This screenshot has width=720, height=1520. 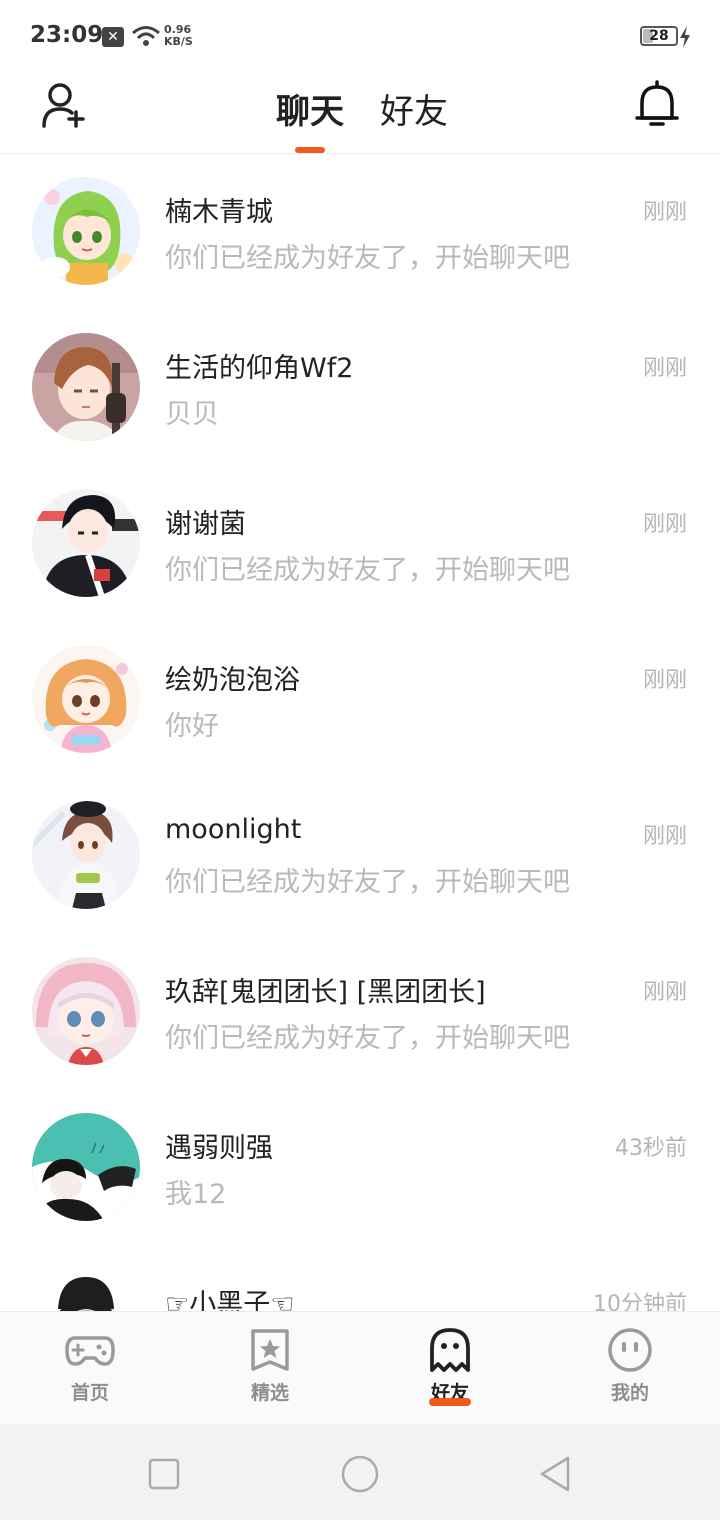 What do you see at coordinates (360, 114) in the screenshot?
I see `top-header: 聊天 好友` at bounding box center [360, 114].